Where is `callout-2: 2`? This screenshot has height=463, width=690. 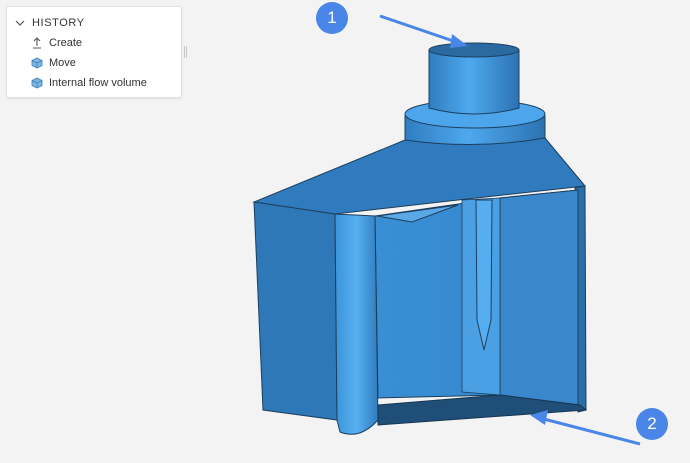 callout-2: 2 is located at coordinates (652, 424).